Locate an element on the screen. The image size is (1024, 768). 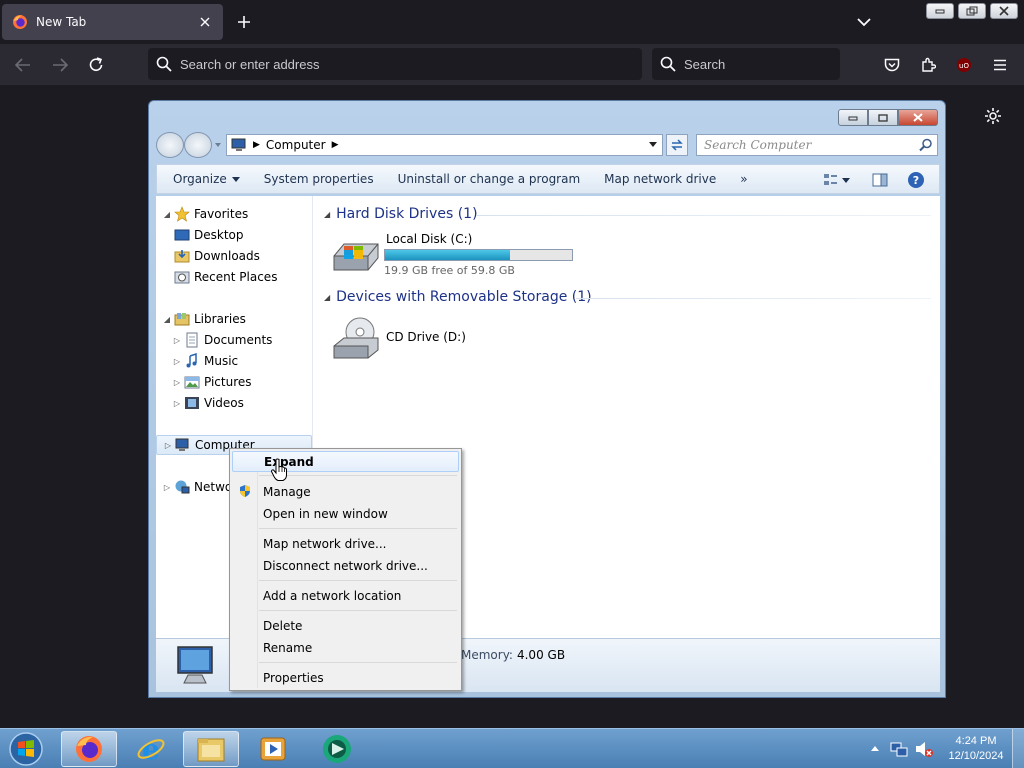
nav-downloads: Downloads is located at coordinates (216, 256).